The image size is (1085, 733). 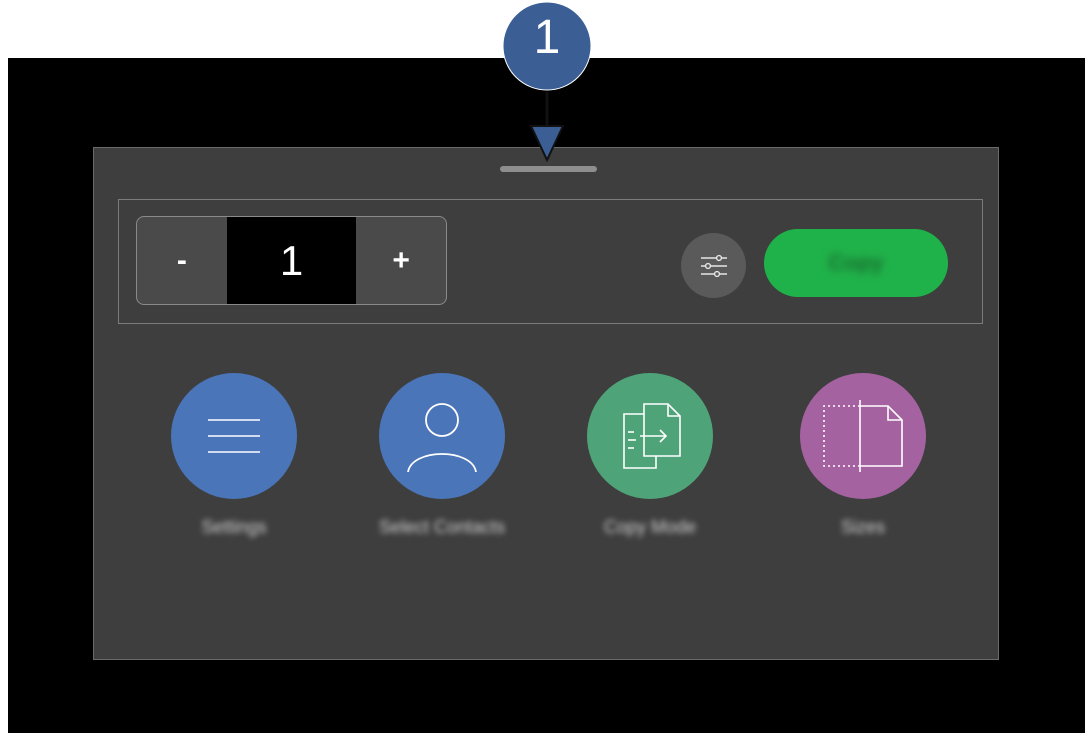 I want to click on tile-contacts-circle, so click(x=442, y=436).